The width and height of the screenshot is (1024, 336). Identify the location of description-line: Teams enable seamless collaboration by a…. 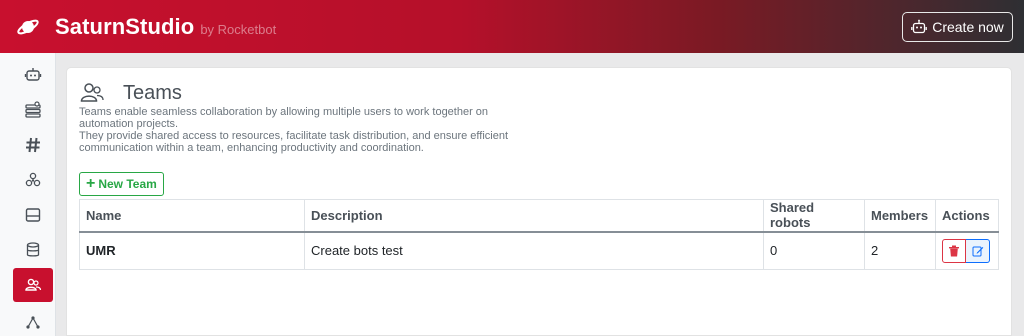
(284, 112).